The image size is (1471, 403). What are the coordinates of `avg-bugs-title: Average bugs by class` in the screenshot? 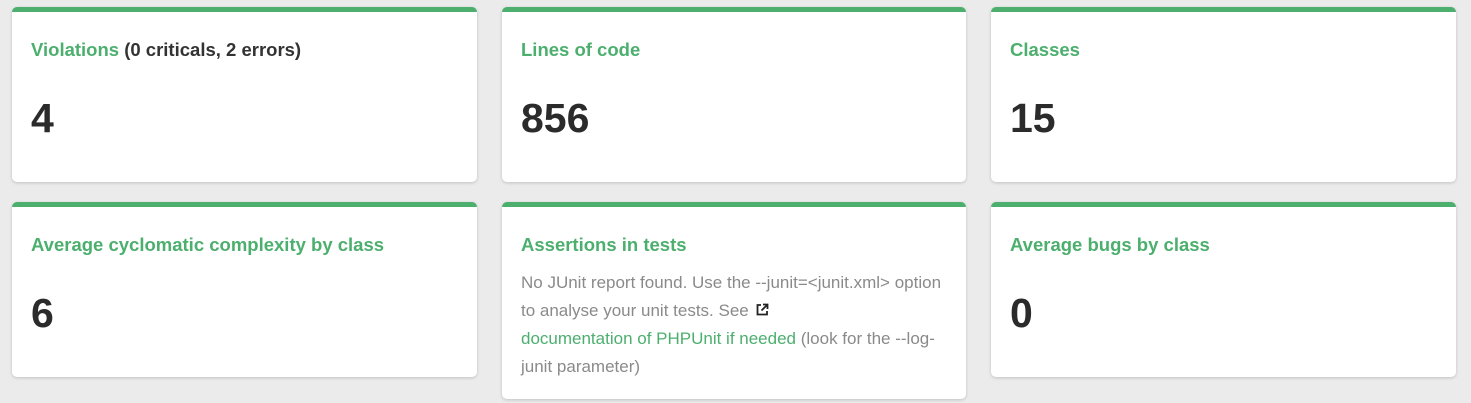 It's located at (1110, 244).